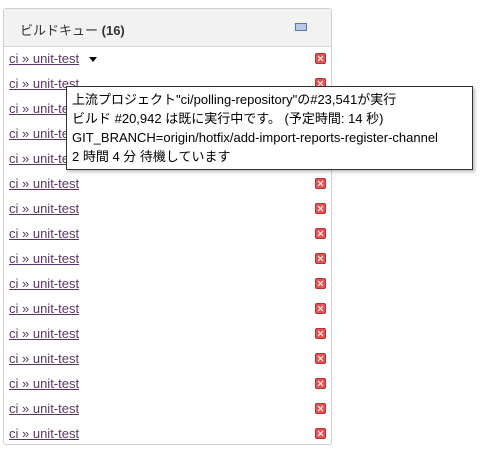  I want to click on tooltip-line-waiting: 2 時間 4 分 待機しています, so click(151, 156).